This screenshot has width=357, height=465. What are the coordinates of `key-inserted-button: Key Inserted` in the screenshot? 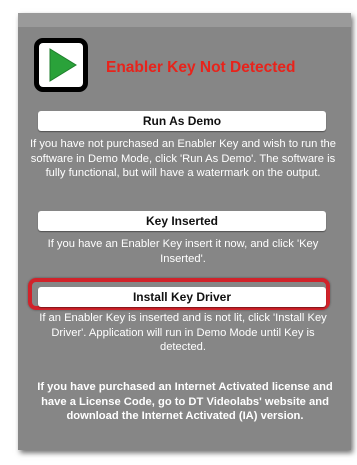 It's located at (182, 221).